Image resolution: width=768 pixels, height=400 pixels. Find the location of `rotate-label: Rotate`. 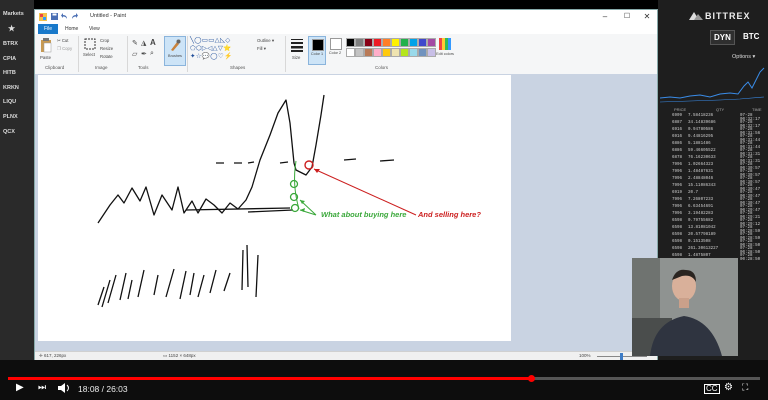

rotate-label: Rotate is located at coordinates (106, 56).